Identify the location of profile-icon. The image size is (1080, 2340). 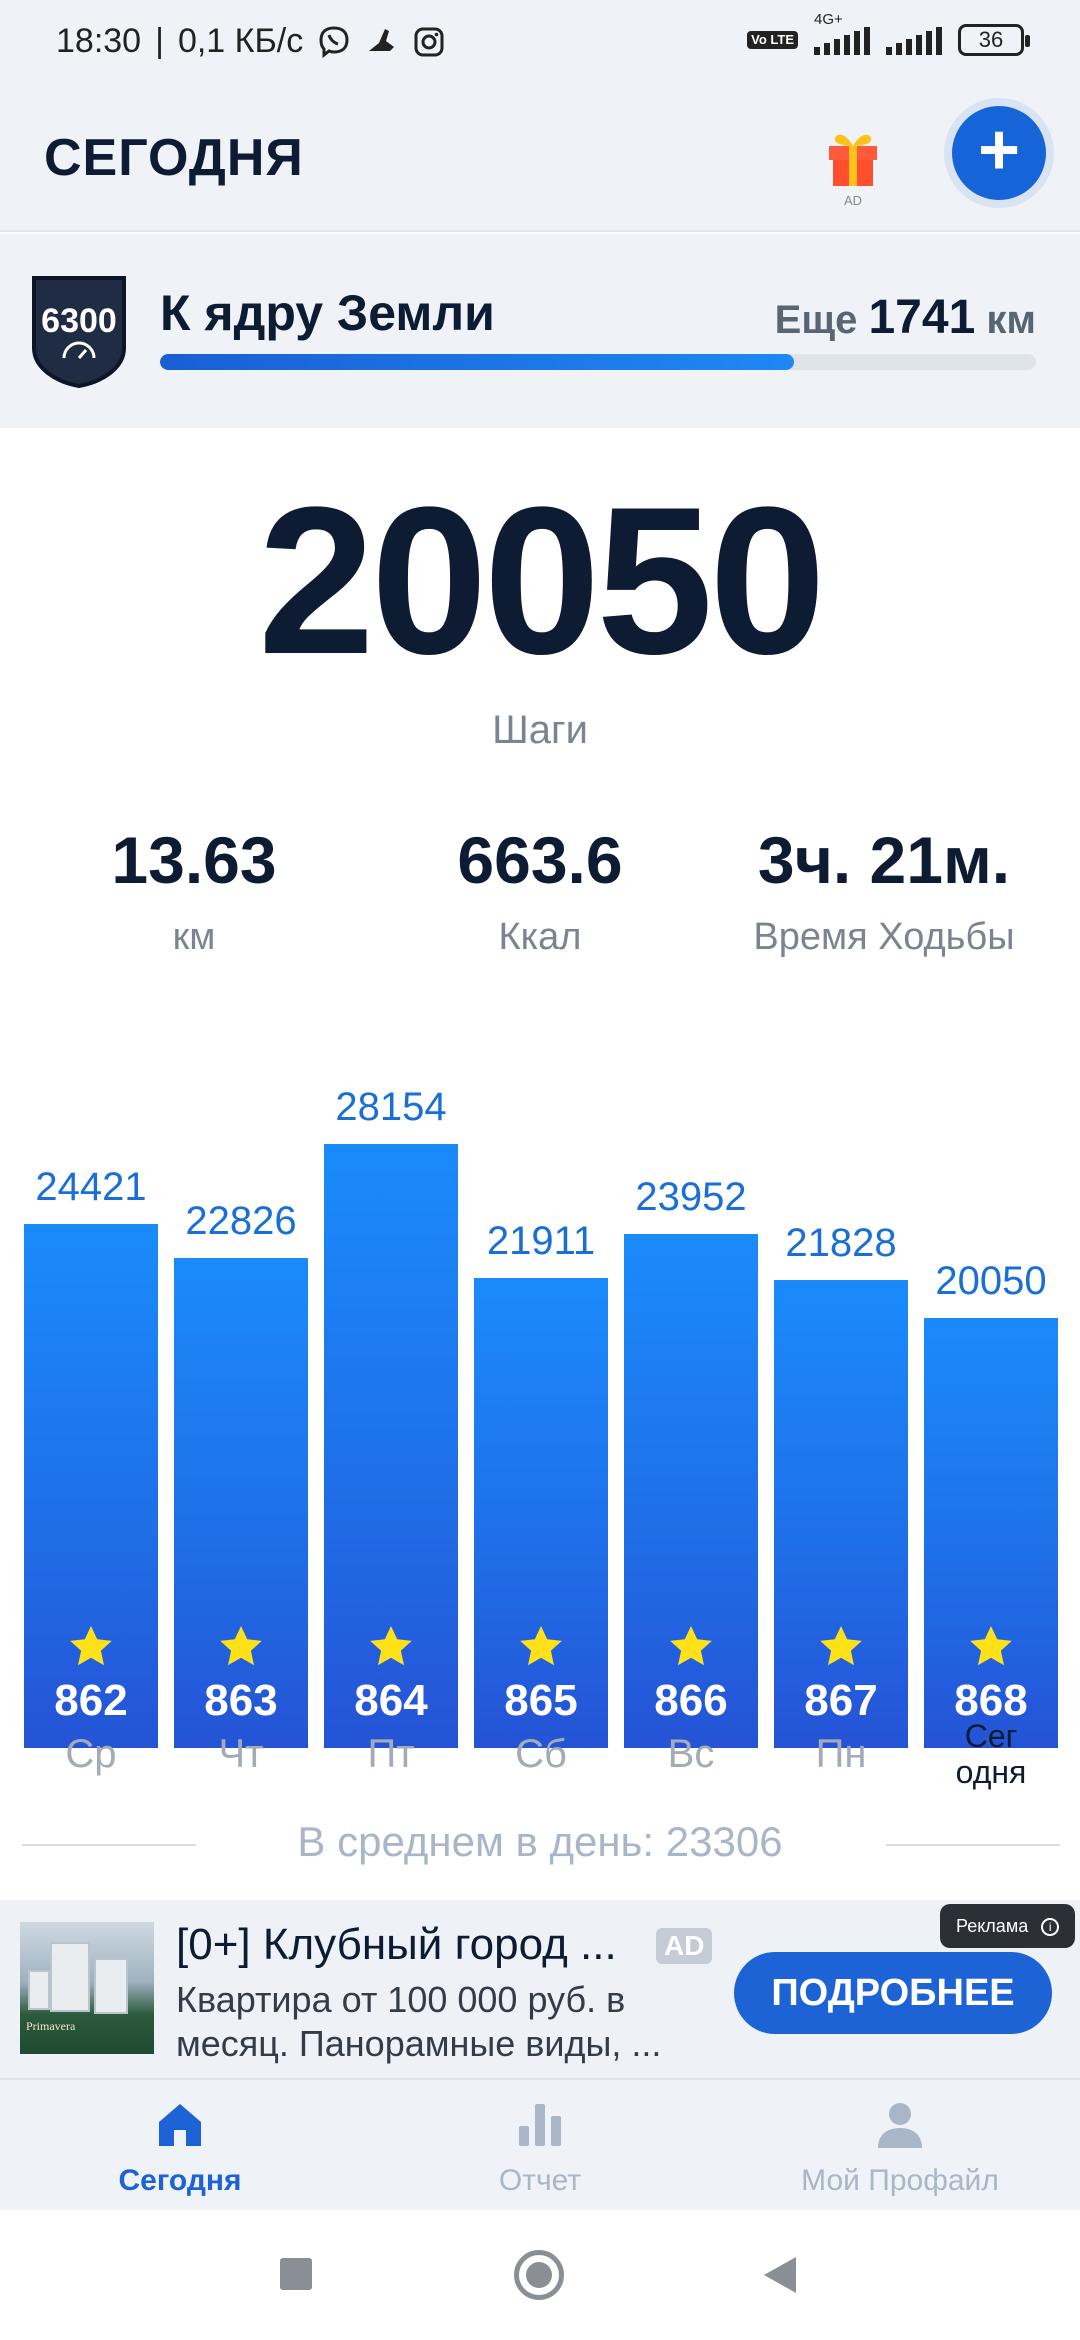
(900, 2125).